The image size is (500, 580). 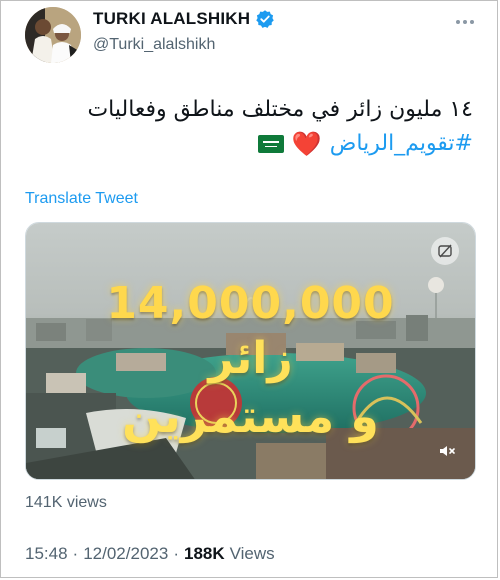 I want to click on avatar-image, so click(x=53, y=35).